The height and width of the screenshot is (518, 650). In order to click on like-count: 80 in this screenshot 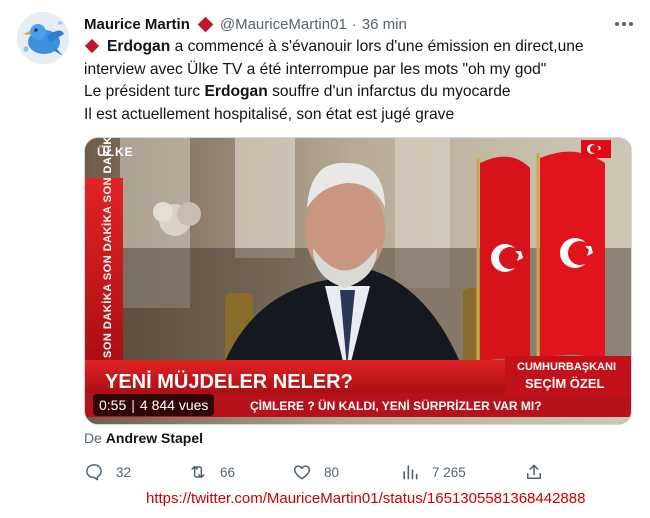, I will do `click(332, 472)`.